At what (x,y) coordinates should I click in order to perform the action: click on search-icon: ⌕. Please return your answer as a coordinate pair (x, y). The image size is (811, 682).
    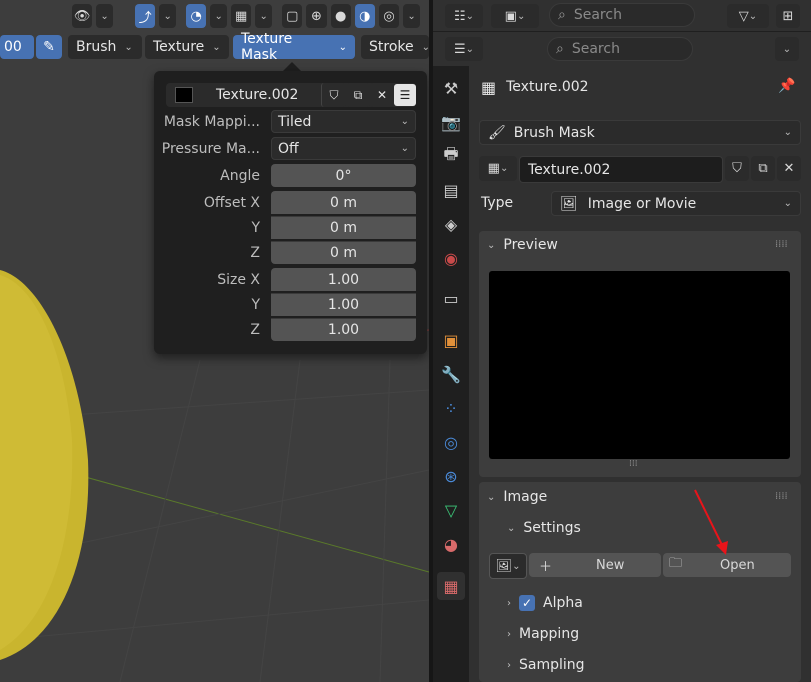
    Looking at the image, I should click on (562, 15).